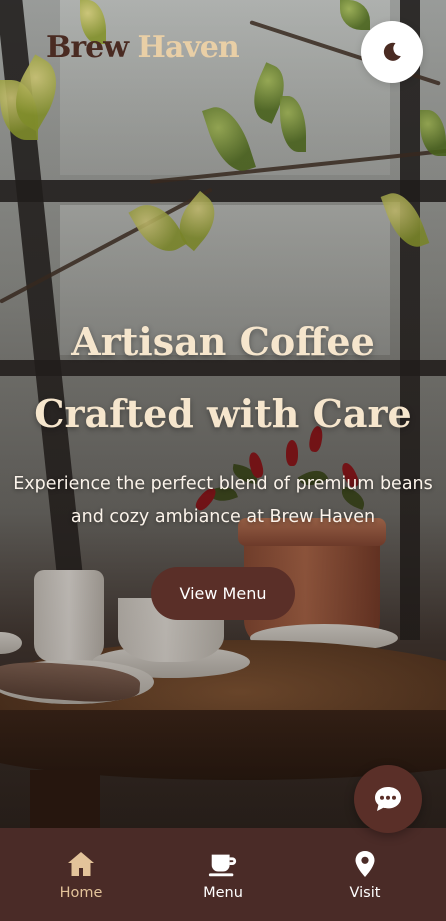 The width and height of the screenshot is (446, 921). I want to click on bottom-navigation: Home Menu Visit, so click(223, 874).